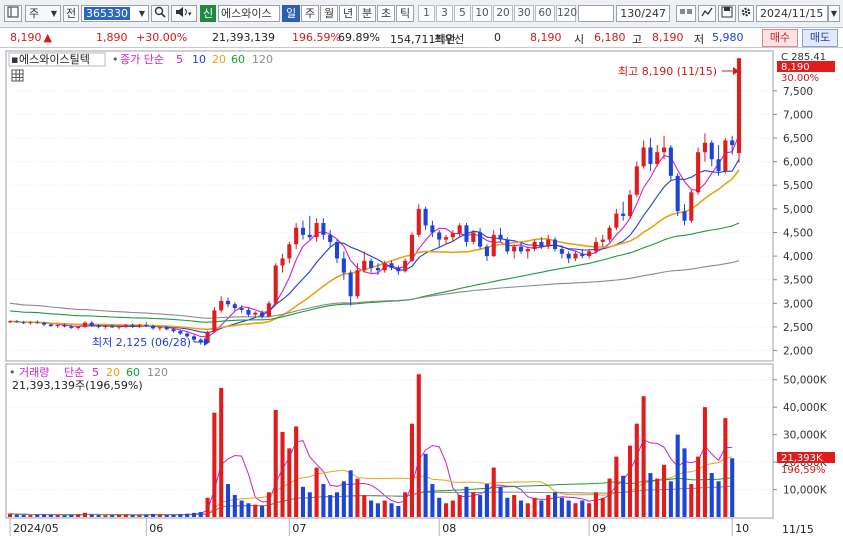 This screenshot has width=843, height=542. What do you see at coordinates (160, 13) in the screenshot?
I see `search-icon` at bounding box center [160, 13].